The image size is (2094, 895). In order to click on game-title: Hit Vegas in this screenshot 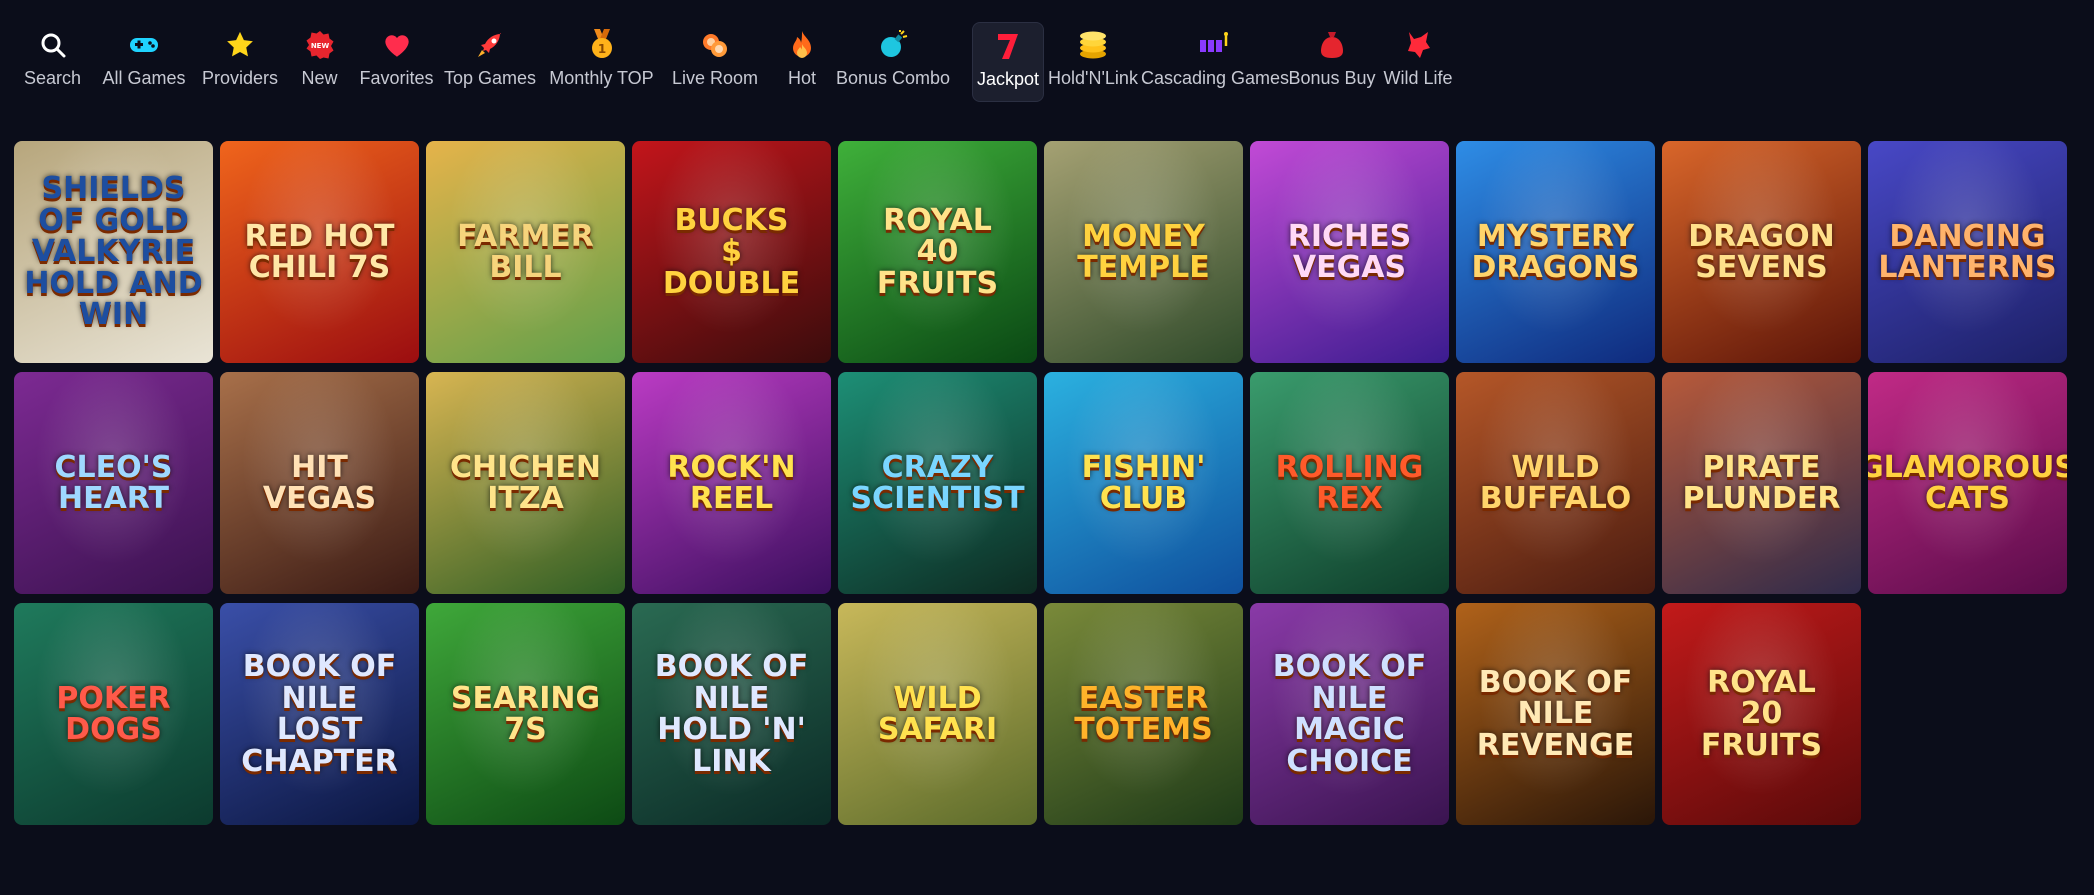, I will do `click(319, 482)`.